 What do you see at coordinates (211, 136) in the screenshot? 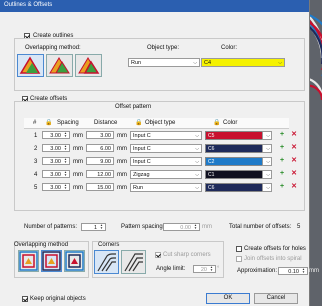
I see `row-color-value: C5` at bounding box center [211, 136].